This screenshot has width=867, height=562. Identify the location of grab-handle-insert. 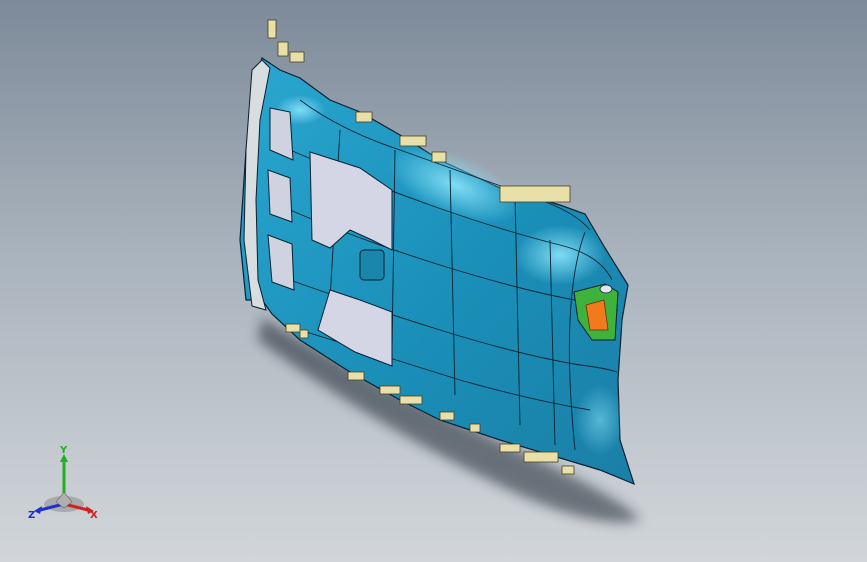
(597, 315).